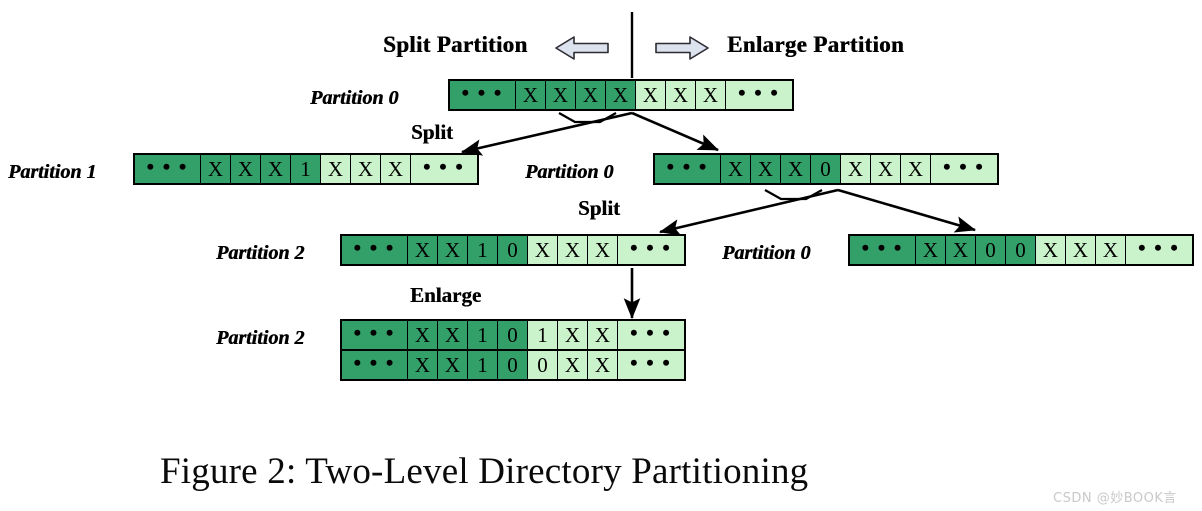  I want to click on row-label-level-0-partition-0: Partition 0, so click(354, 98).